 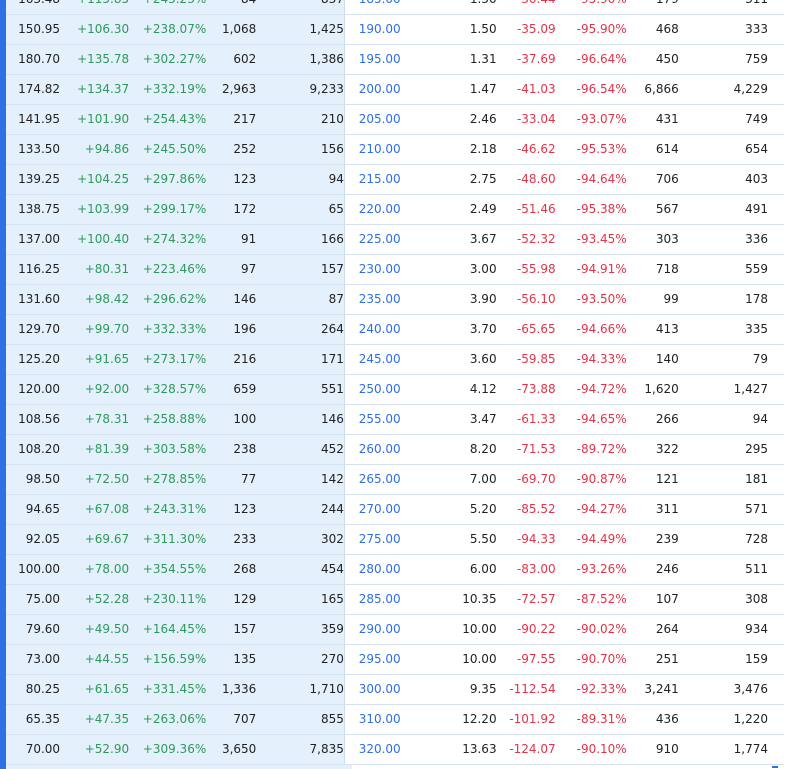 I want to click on strike-price: 185.00, so click(x=379, y=7).